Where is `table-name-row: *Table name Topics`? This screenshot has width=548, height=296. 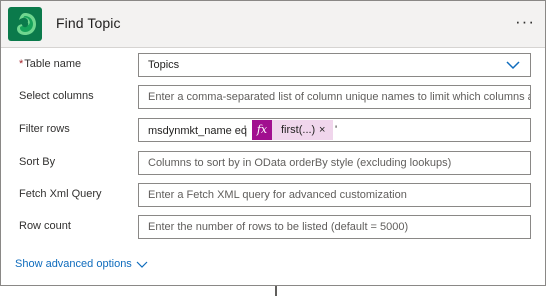
table-name-row: *Table name Topics is located at coordinates (273, 66).